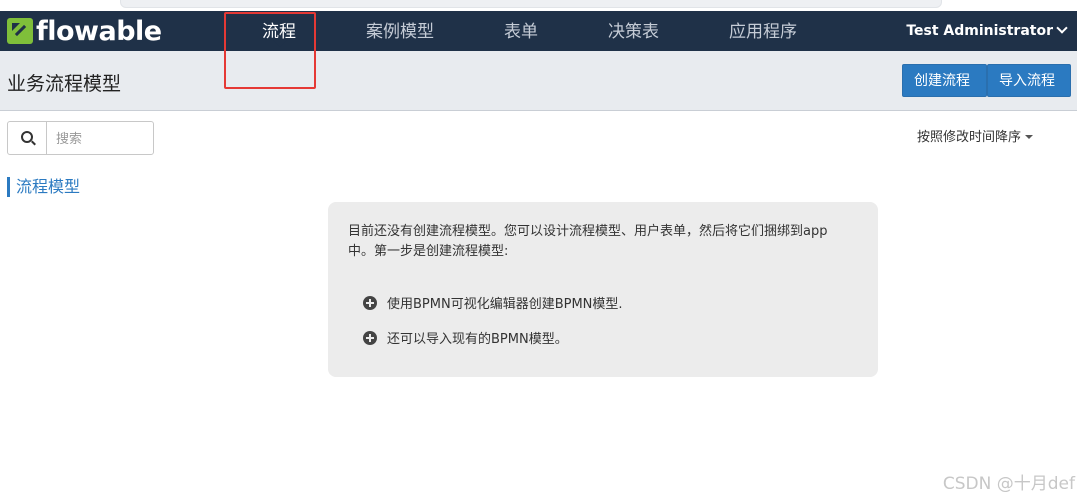  Describe the element at coordinates (1008, 484) in the screenshot. I see `watermark: CSDN @十月def` at that location.